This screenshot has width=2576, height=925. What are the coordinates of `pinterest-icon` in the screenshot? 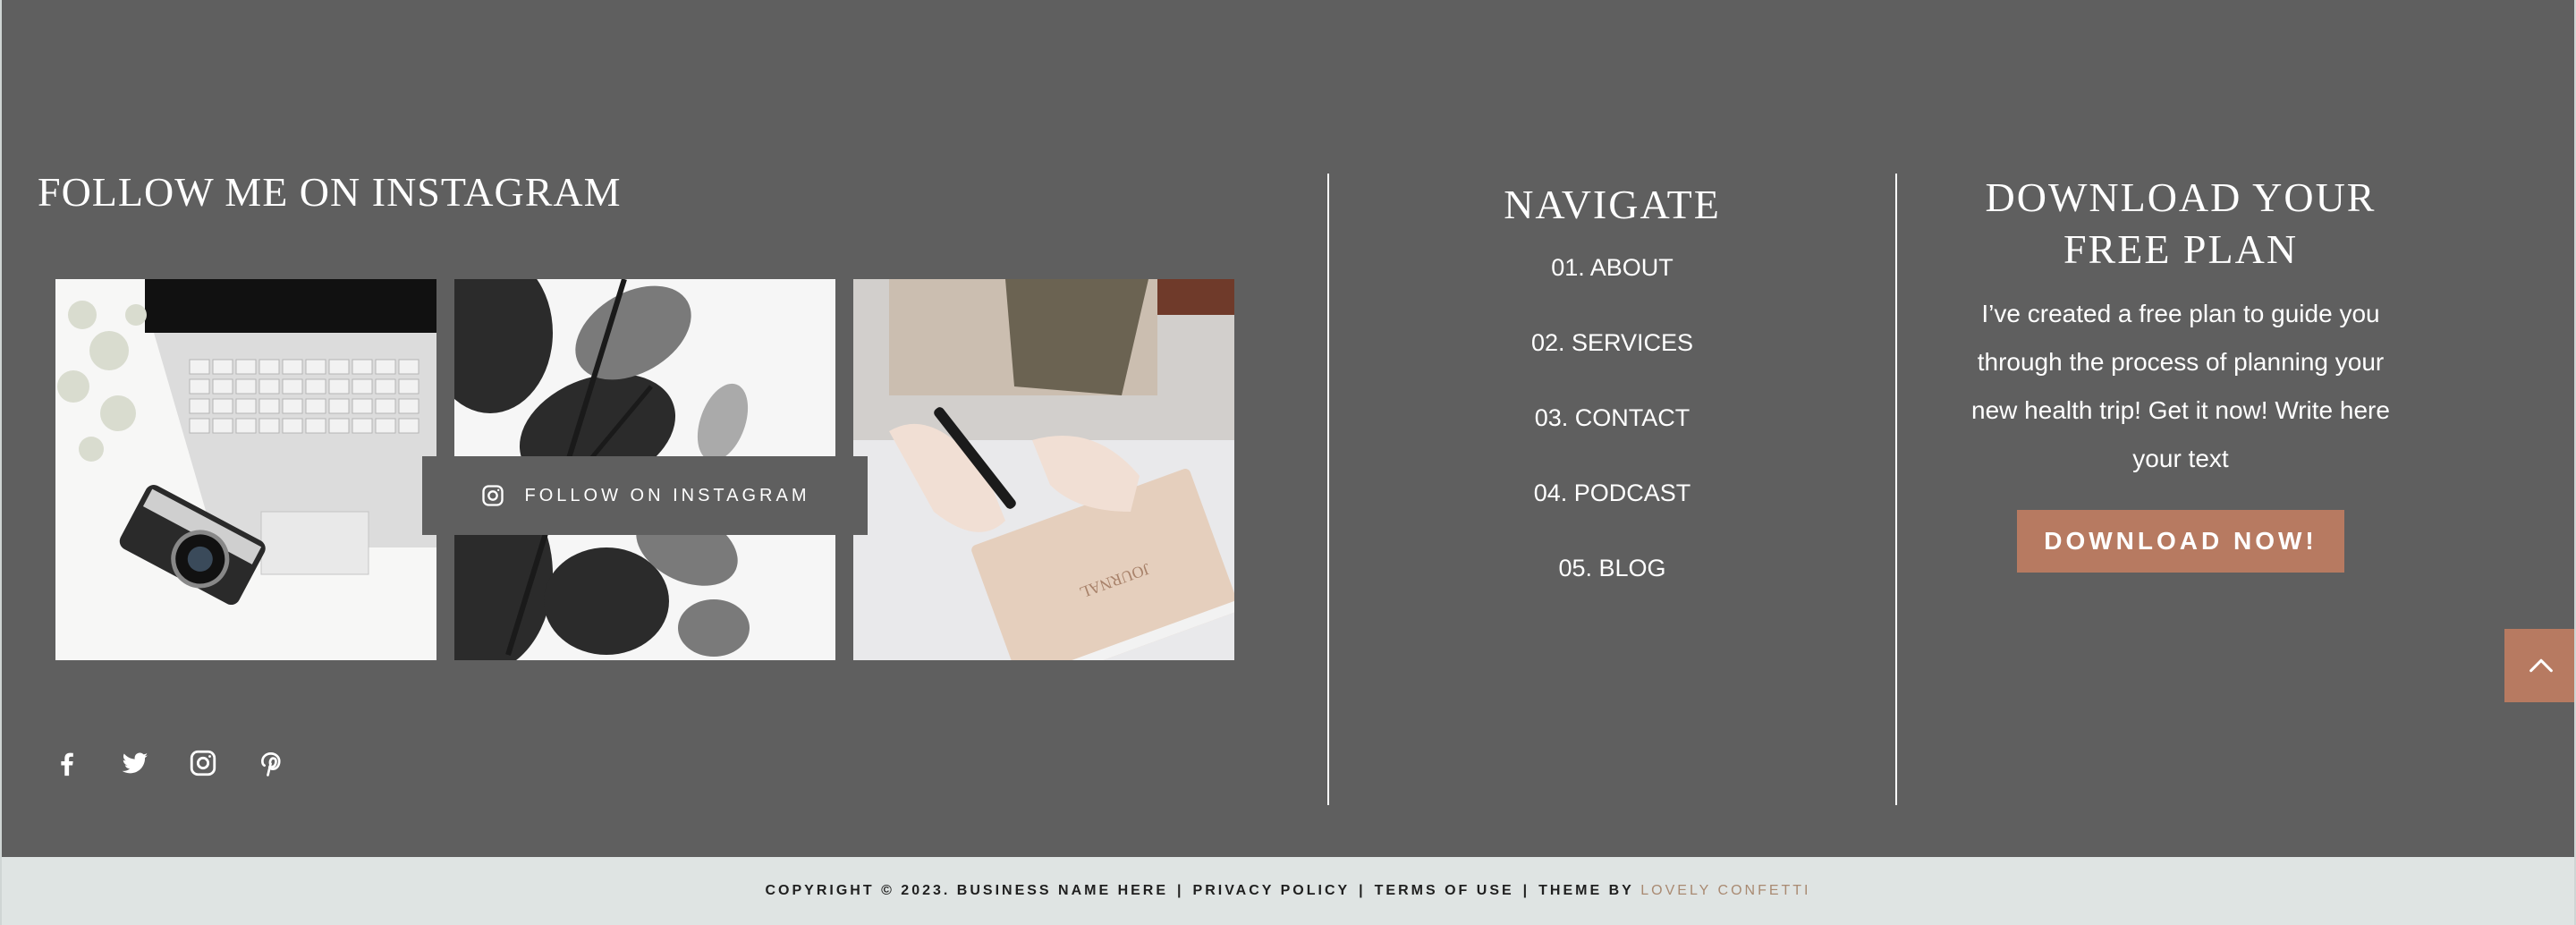 It's located at (271, 764).